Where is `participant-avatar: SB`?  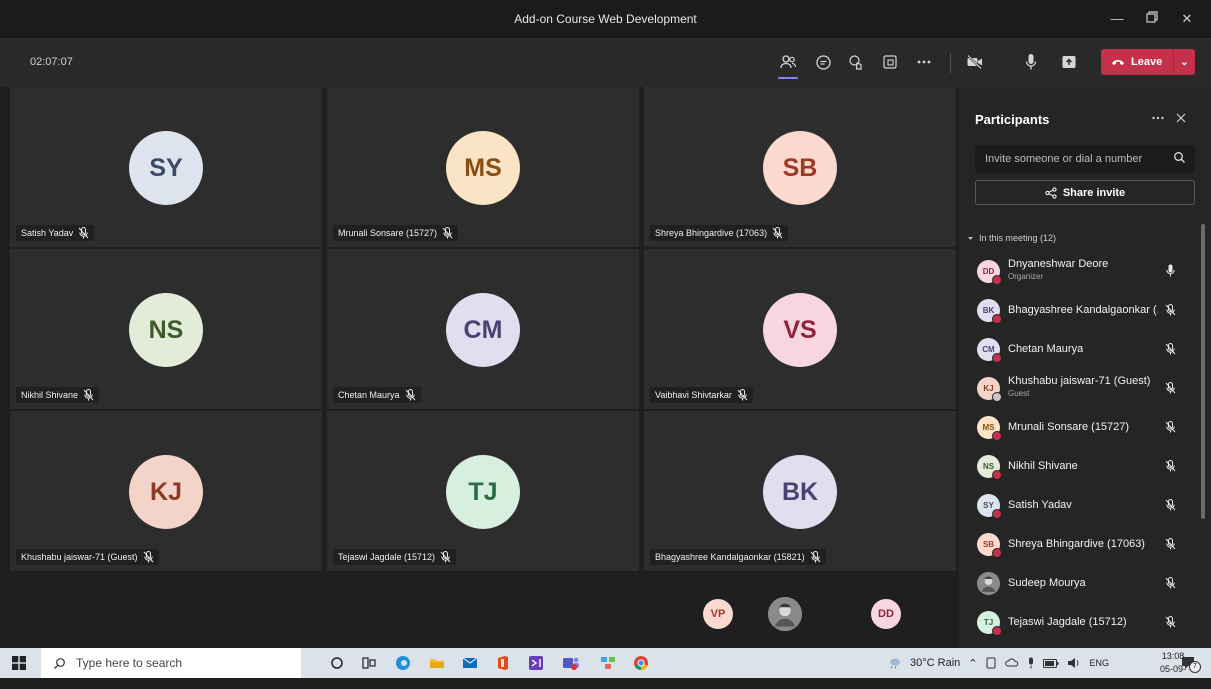
participant-avatar: SB is located at coordinates (989, 545).